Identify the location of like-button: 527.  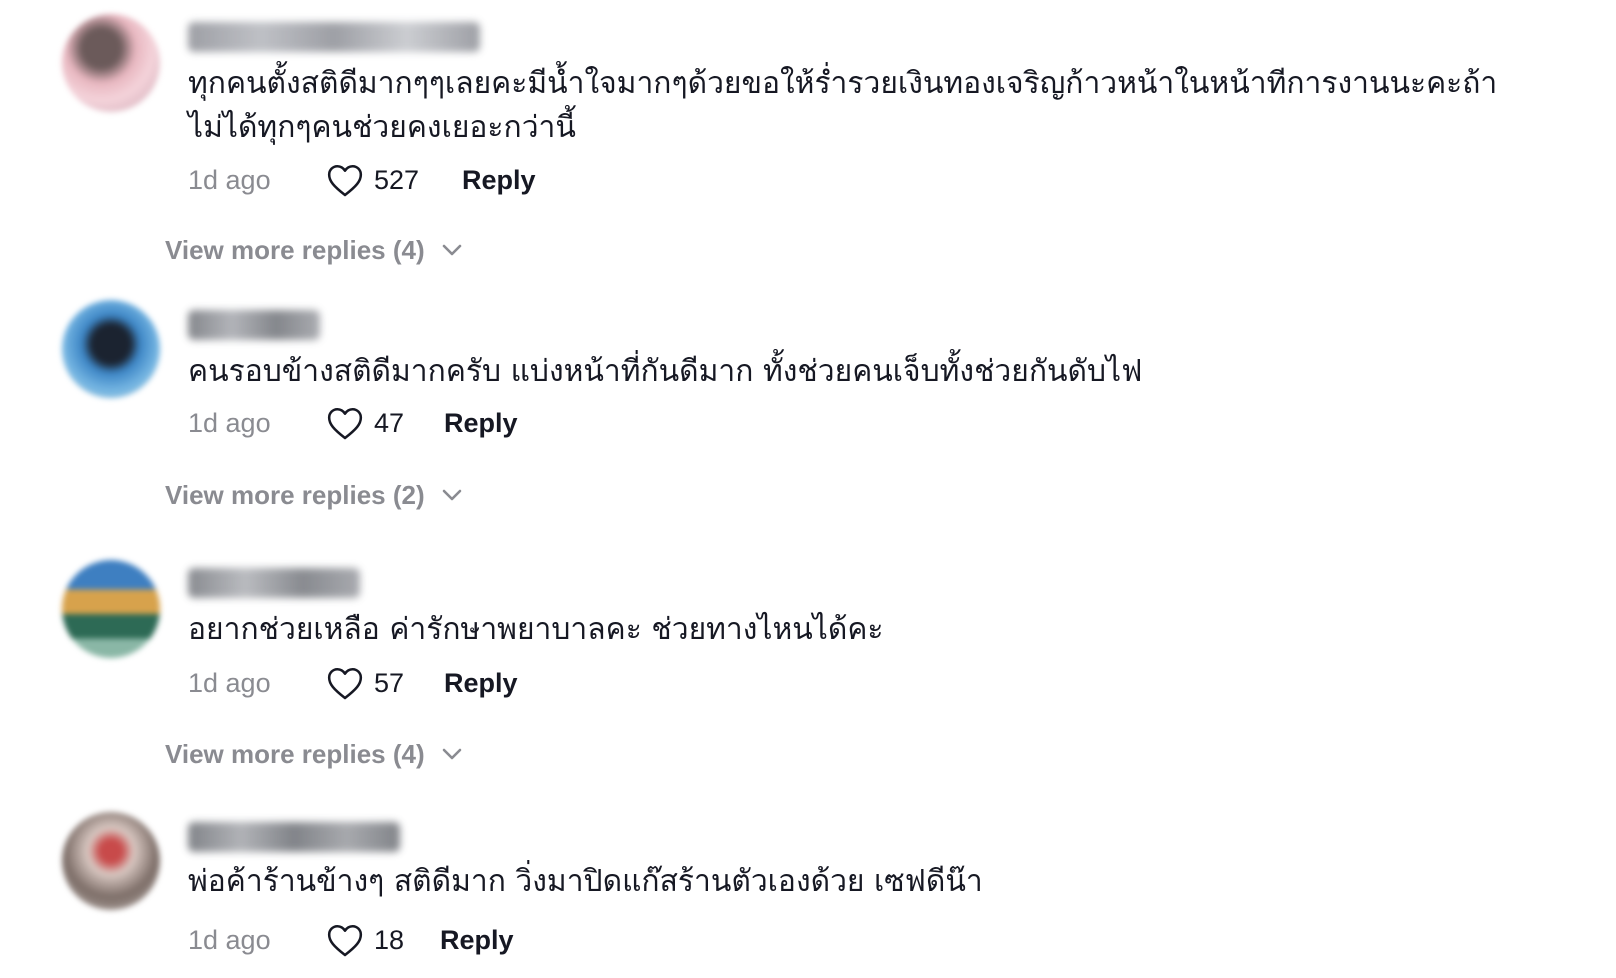
(394, 180).